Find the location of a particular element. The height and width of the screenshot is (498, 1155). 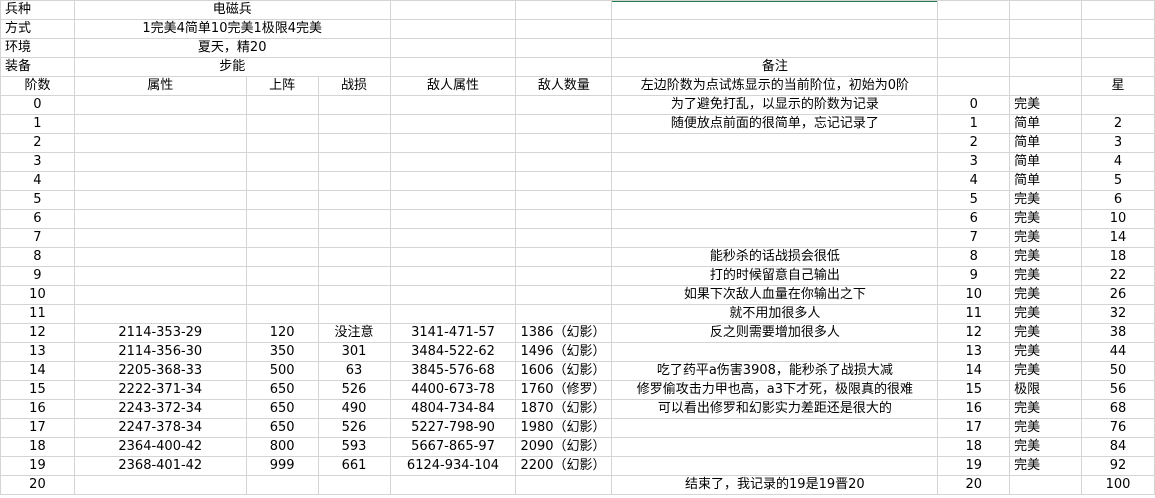

note-cell: 打的时候留意自己输出 is located at coordinates (775, 276).